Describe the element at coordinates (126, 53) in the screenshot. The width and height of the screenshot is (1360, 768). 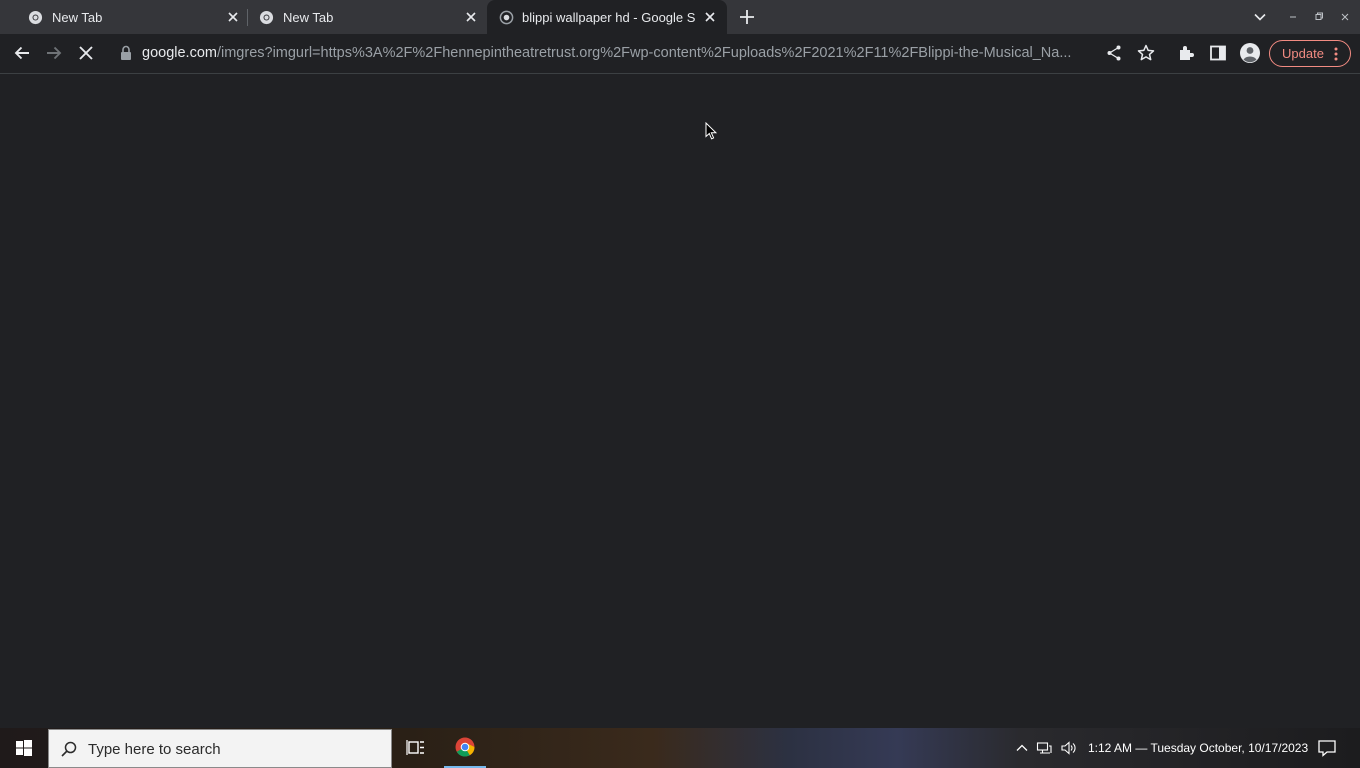
I see `lock-icon` at that location.